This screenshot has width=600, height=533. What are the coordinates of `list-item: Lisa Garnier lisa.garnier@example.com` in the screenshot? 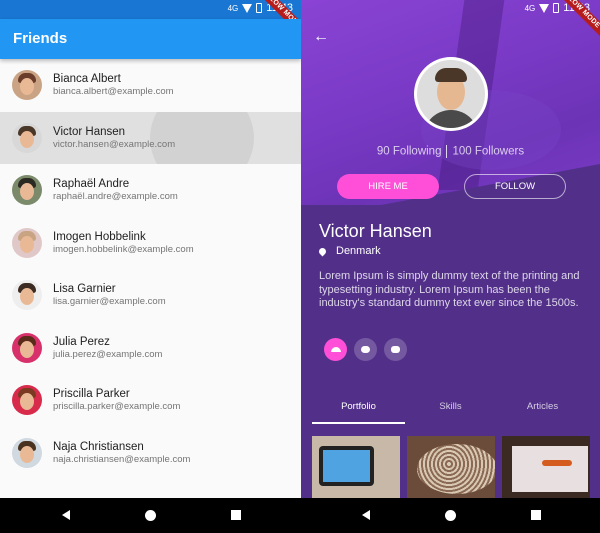 It's located at (150, 295).